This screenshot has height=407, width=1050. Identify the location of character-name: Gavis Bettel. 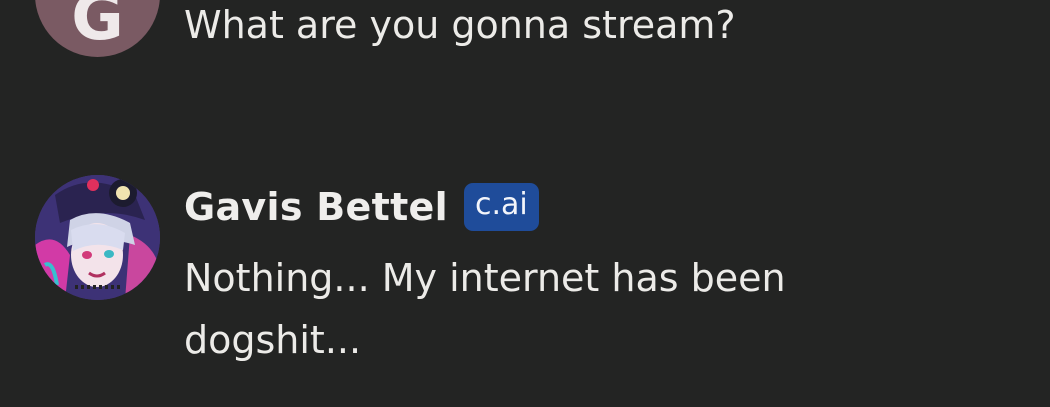
(316, 207).